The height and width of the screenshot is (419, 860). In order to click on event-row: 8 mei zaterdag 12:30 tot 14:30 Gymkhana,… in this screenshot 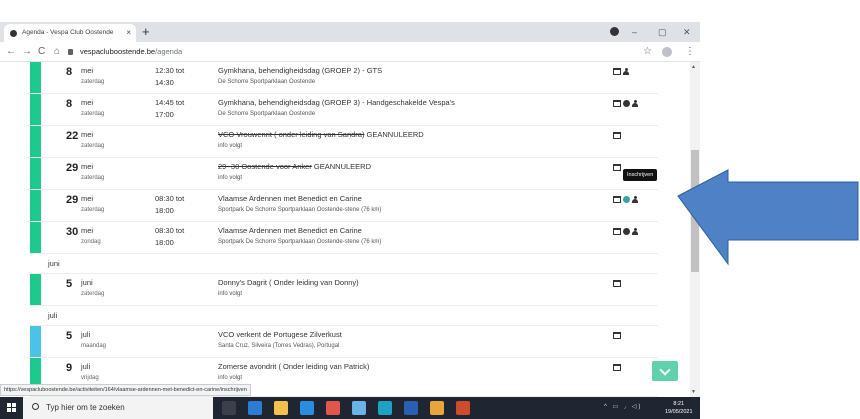, I will do `click(344, 78)`.